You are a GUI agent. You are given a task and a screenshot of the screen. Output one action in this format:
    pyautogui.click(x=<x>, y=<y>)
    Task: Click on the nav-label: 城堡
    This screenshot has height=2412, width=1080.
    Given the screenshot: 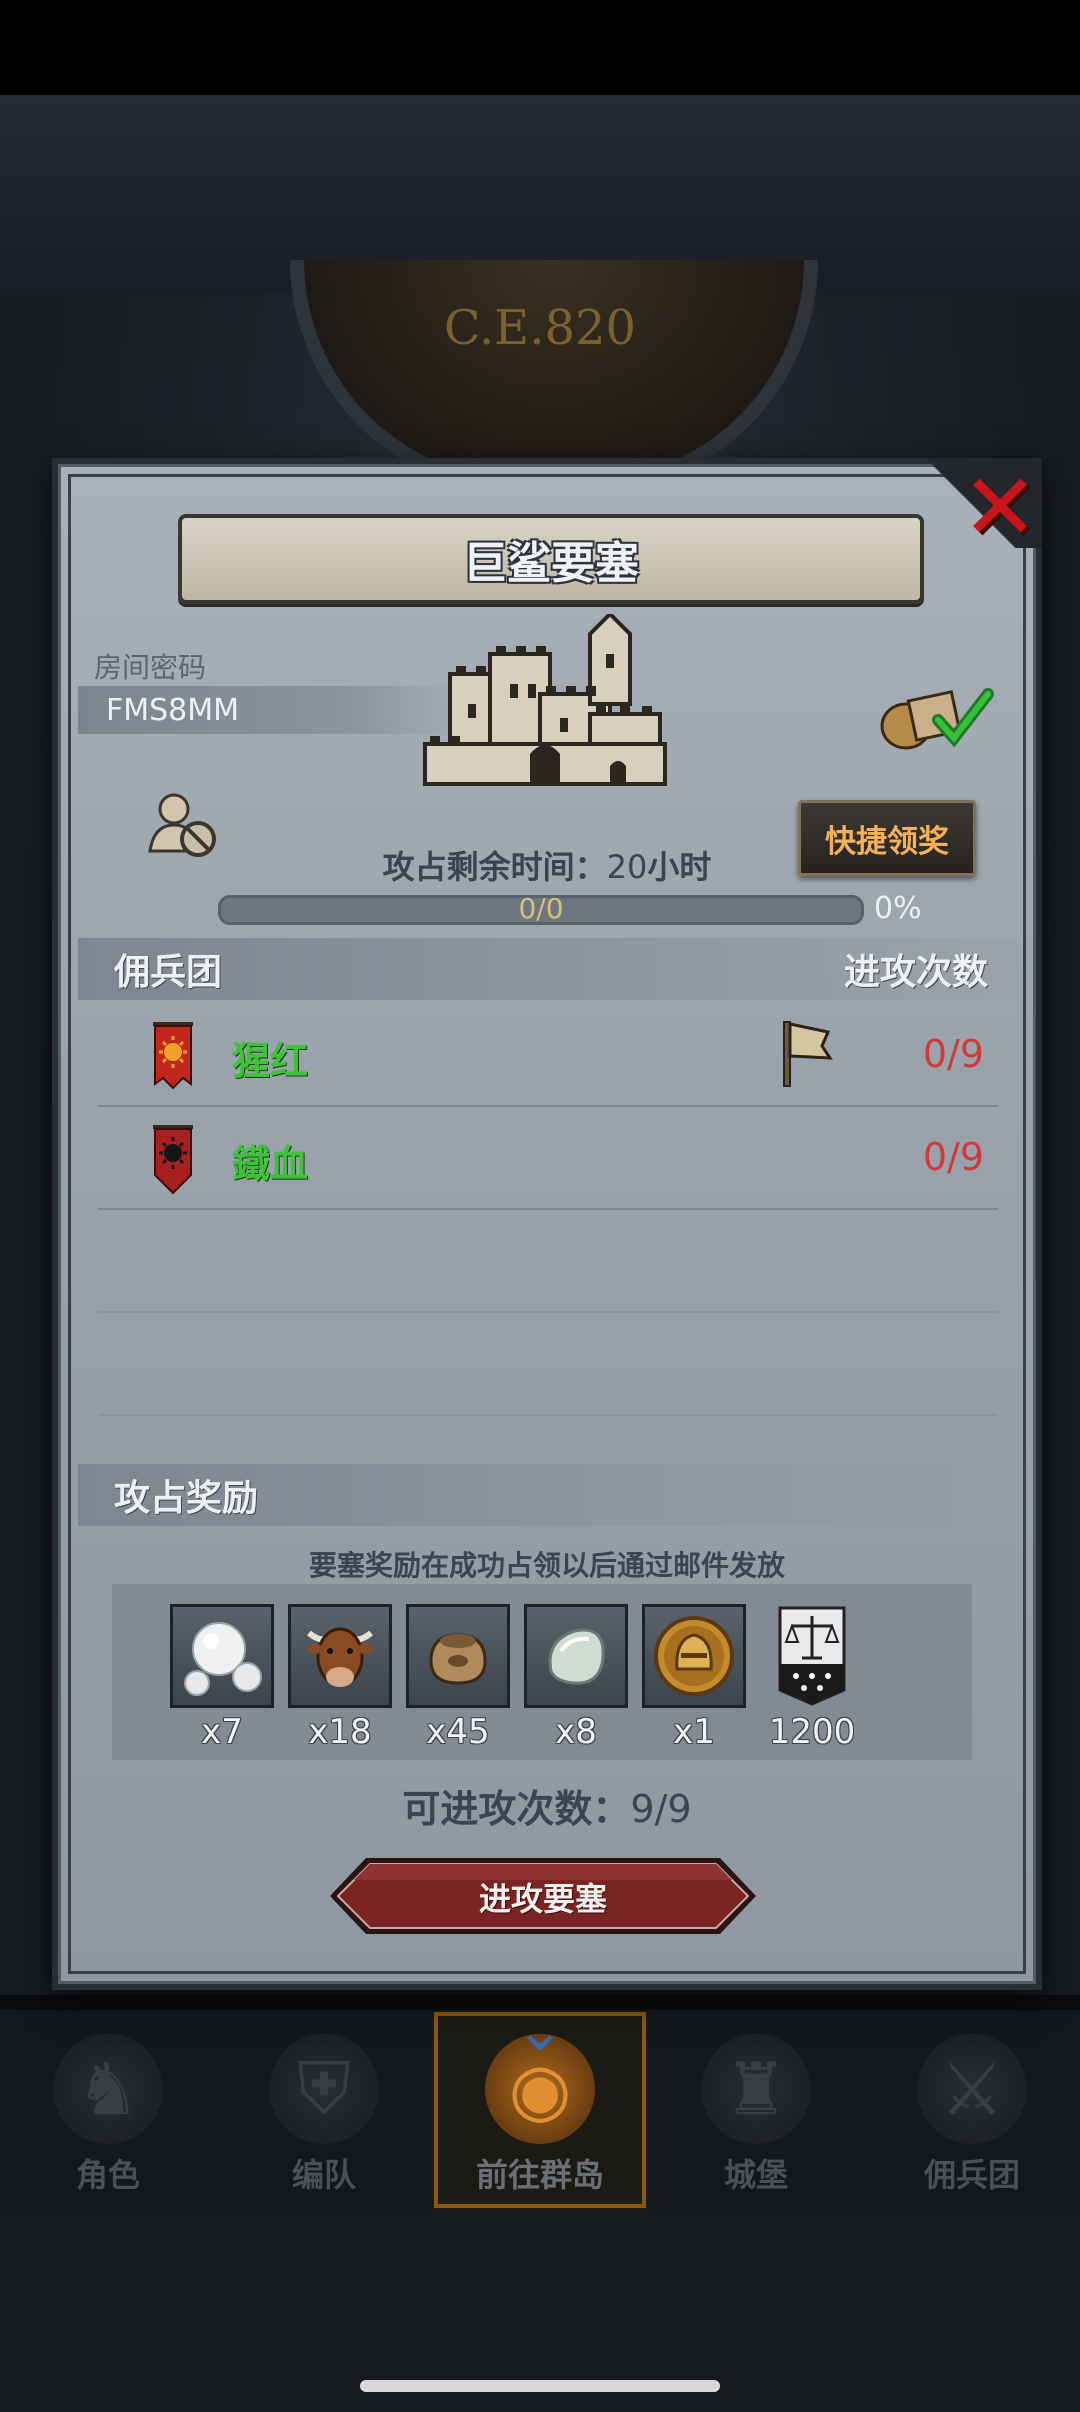 What is the action you would take?
    pyautogui.click(x=755, y=2175)
    